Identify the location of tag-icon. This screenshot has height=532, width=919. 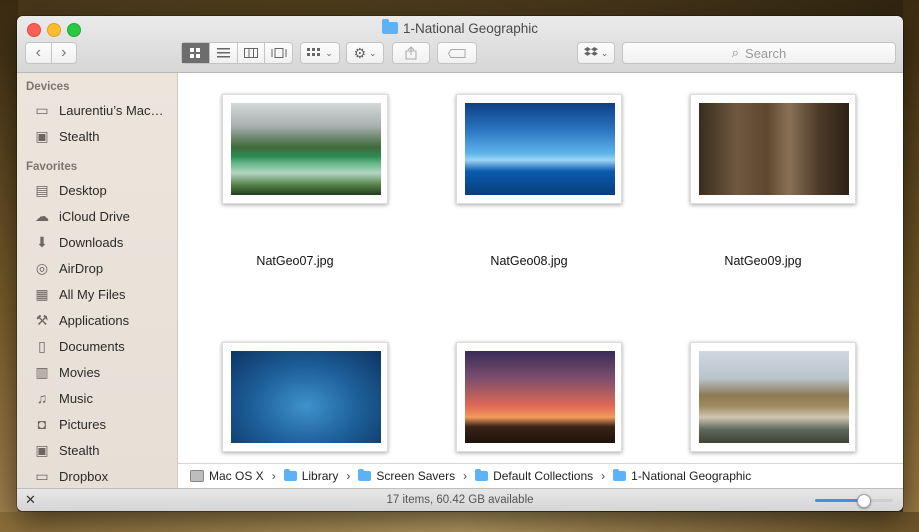
(457, 53).